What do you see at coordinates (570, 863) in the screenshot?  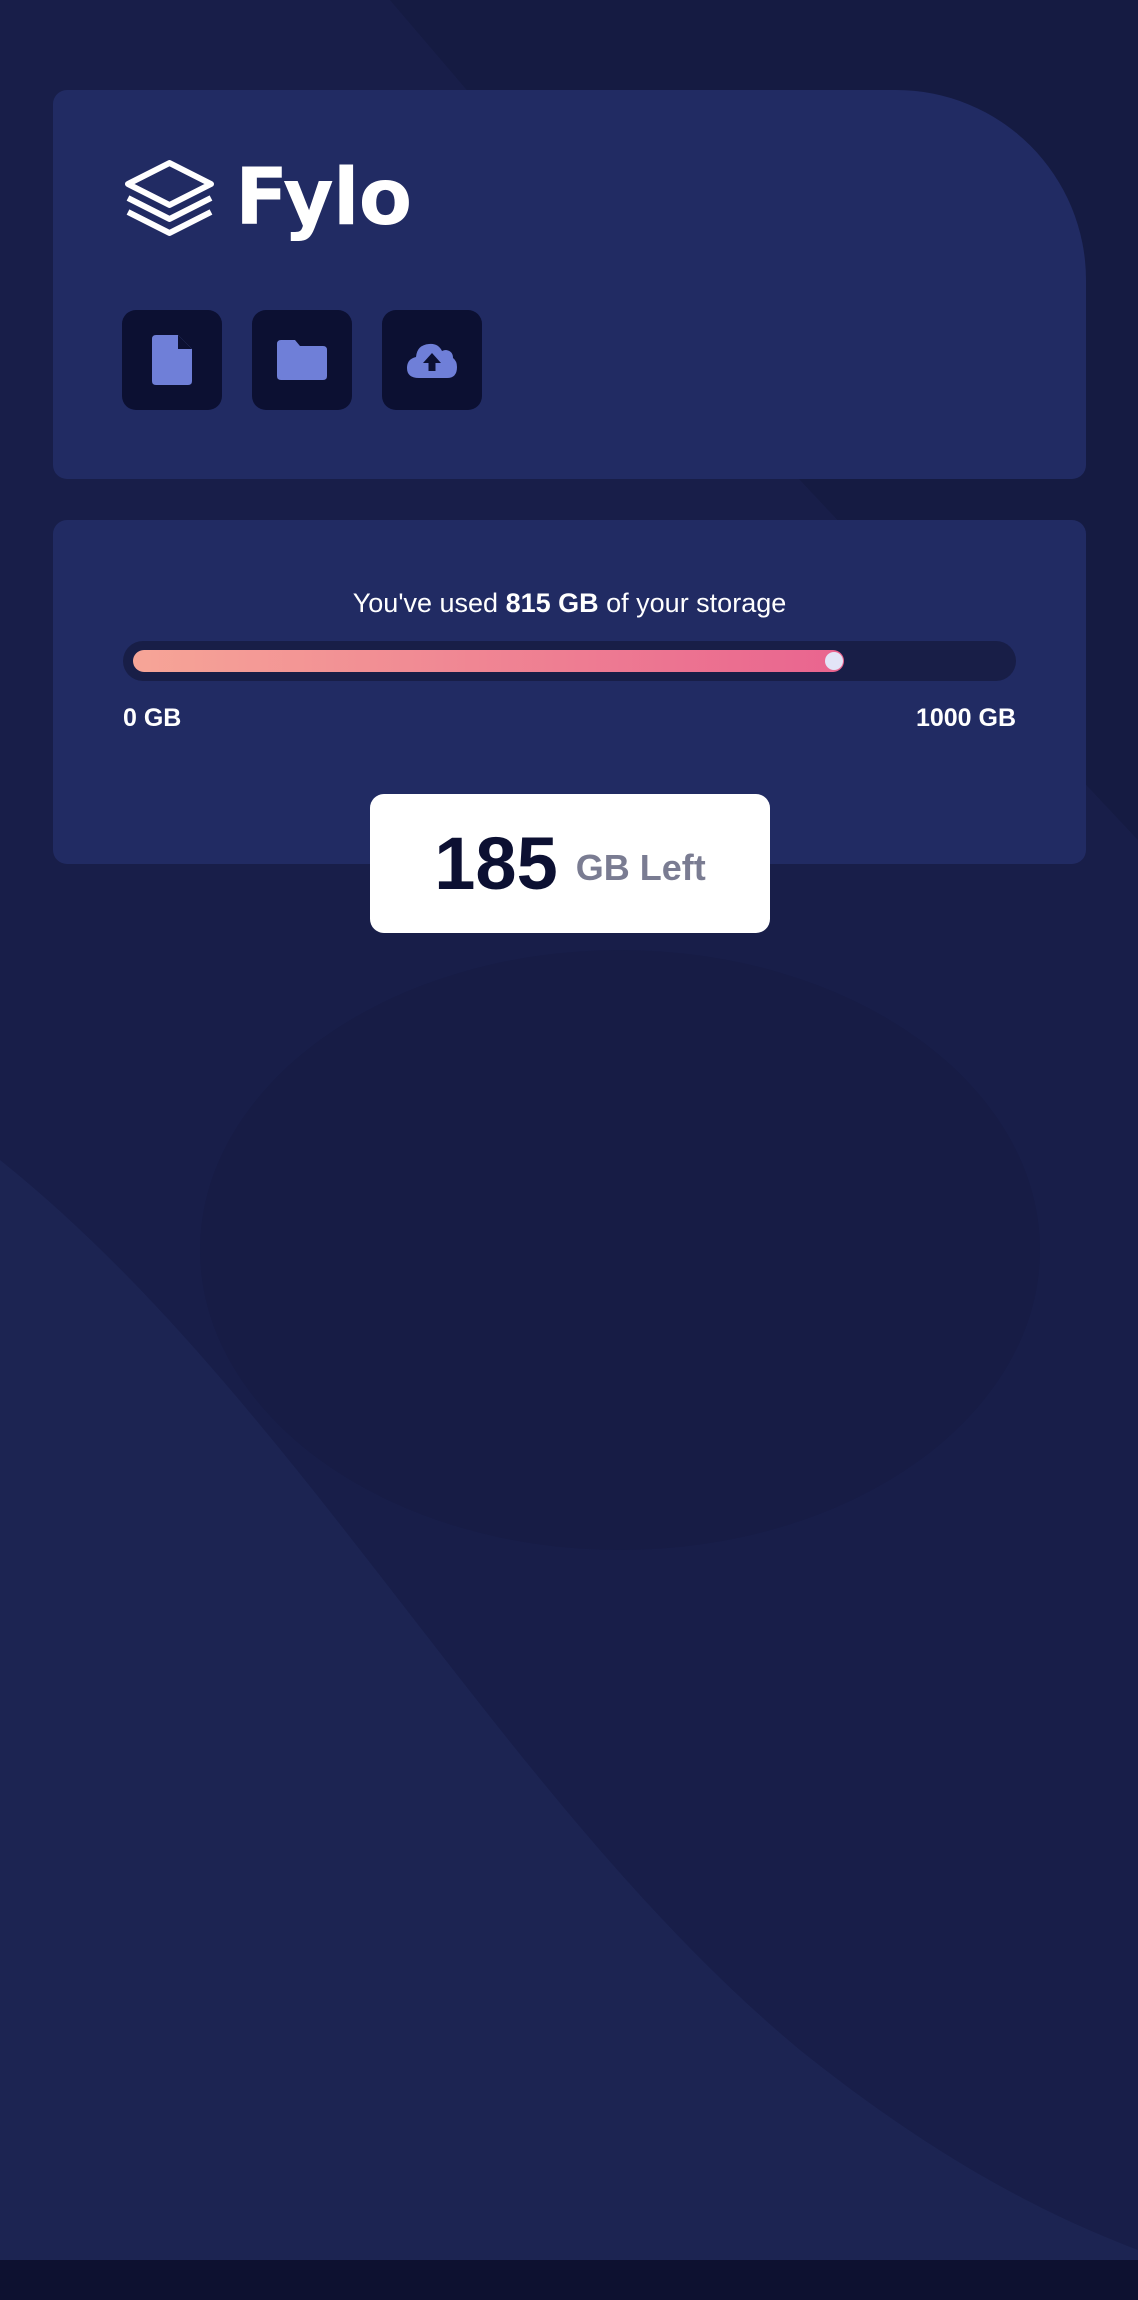 I see `storage-left-badge: 185 GB Left` at bounding box center [570, 863].